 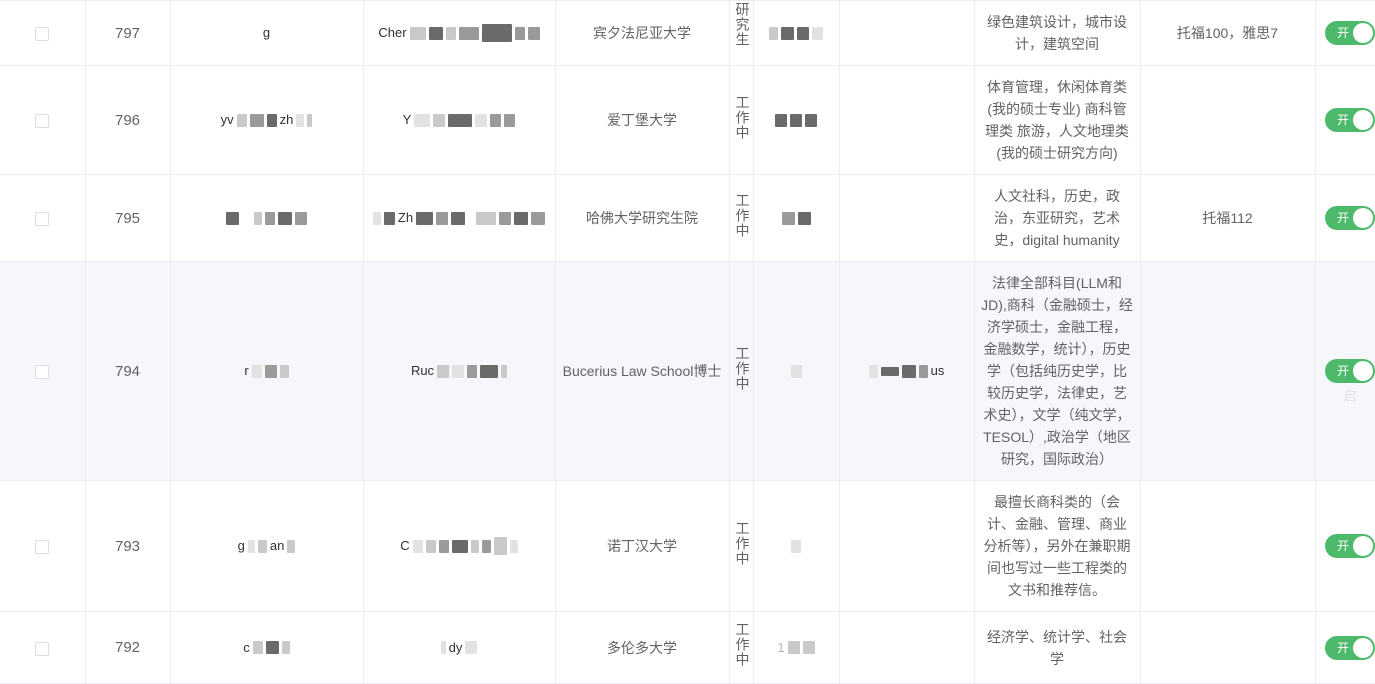 What do you see at coordinates (455, 647) in the screenshot?
I see `english-name-fragment: dy` at bounding box center [455, 647].